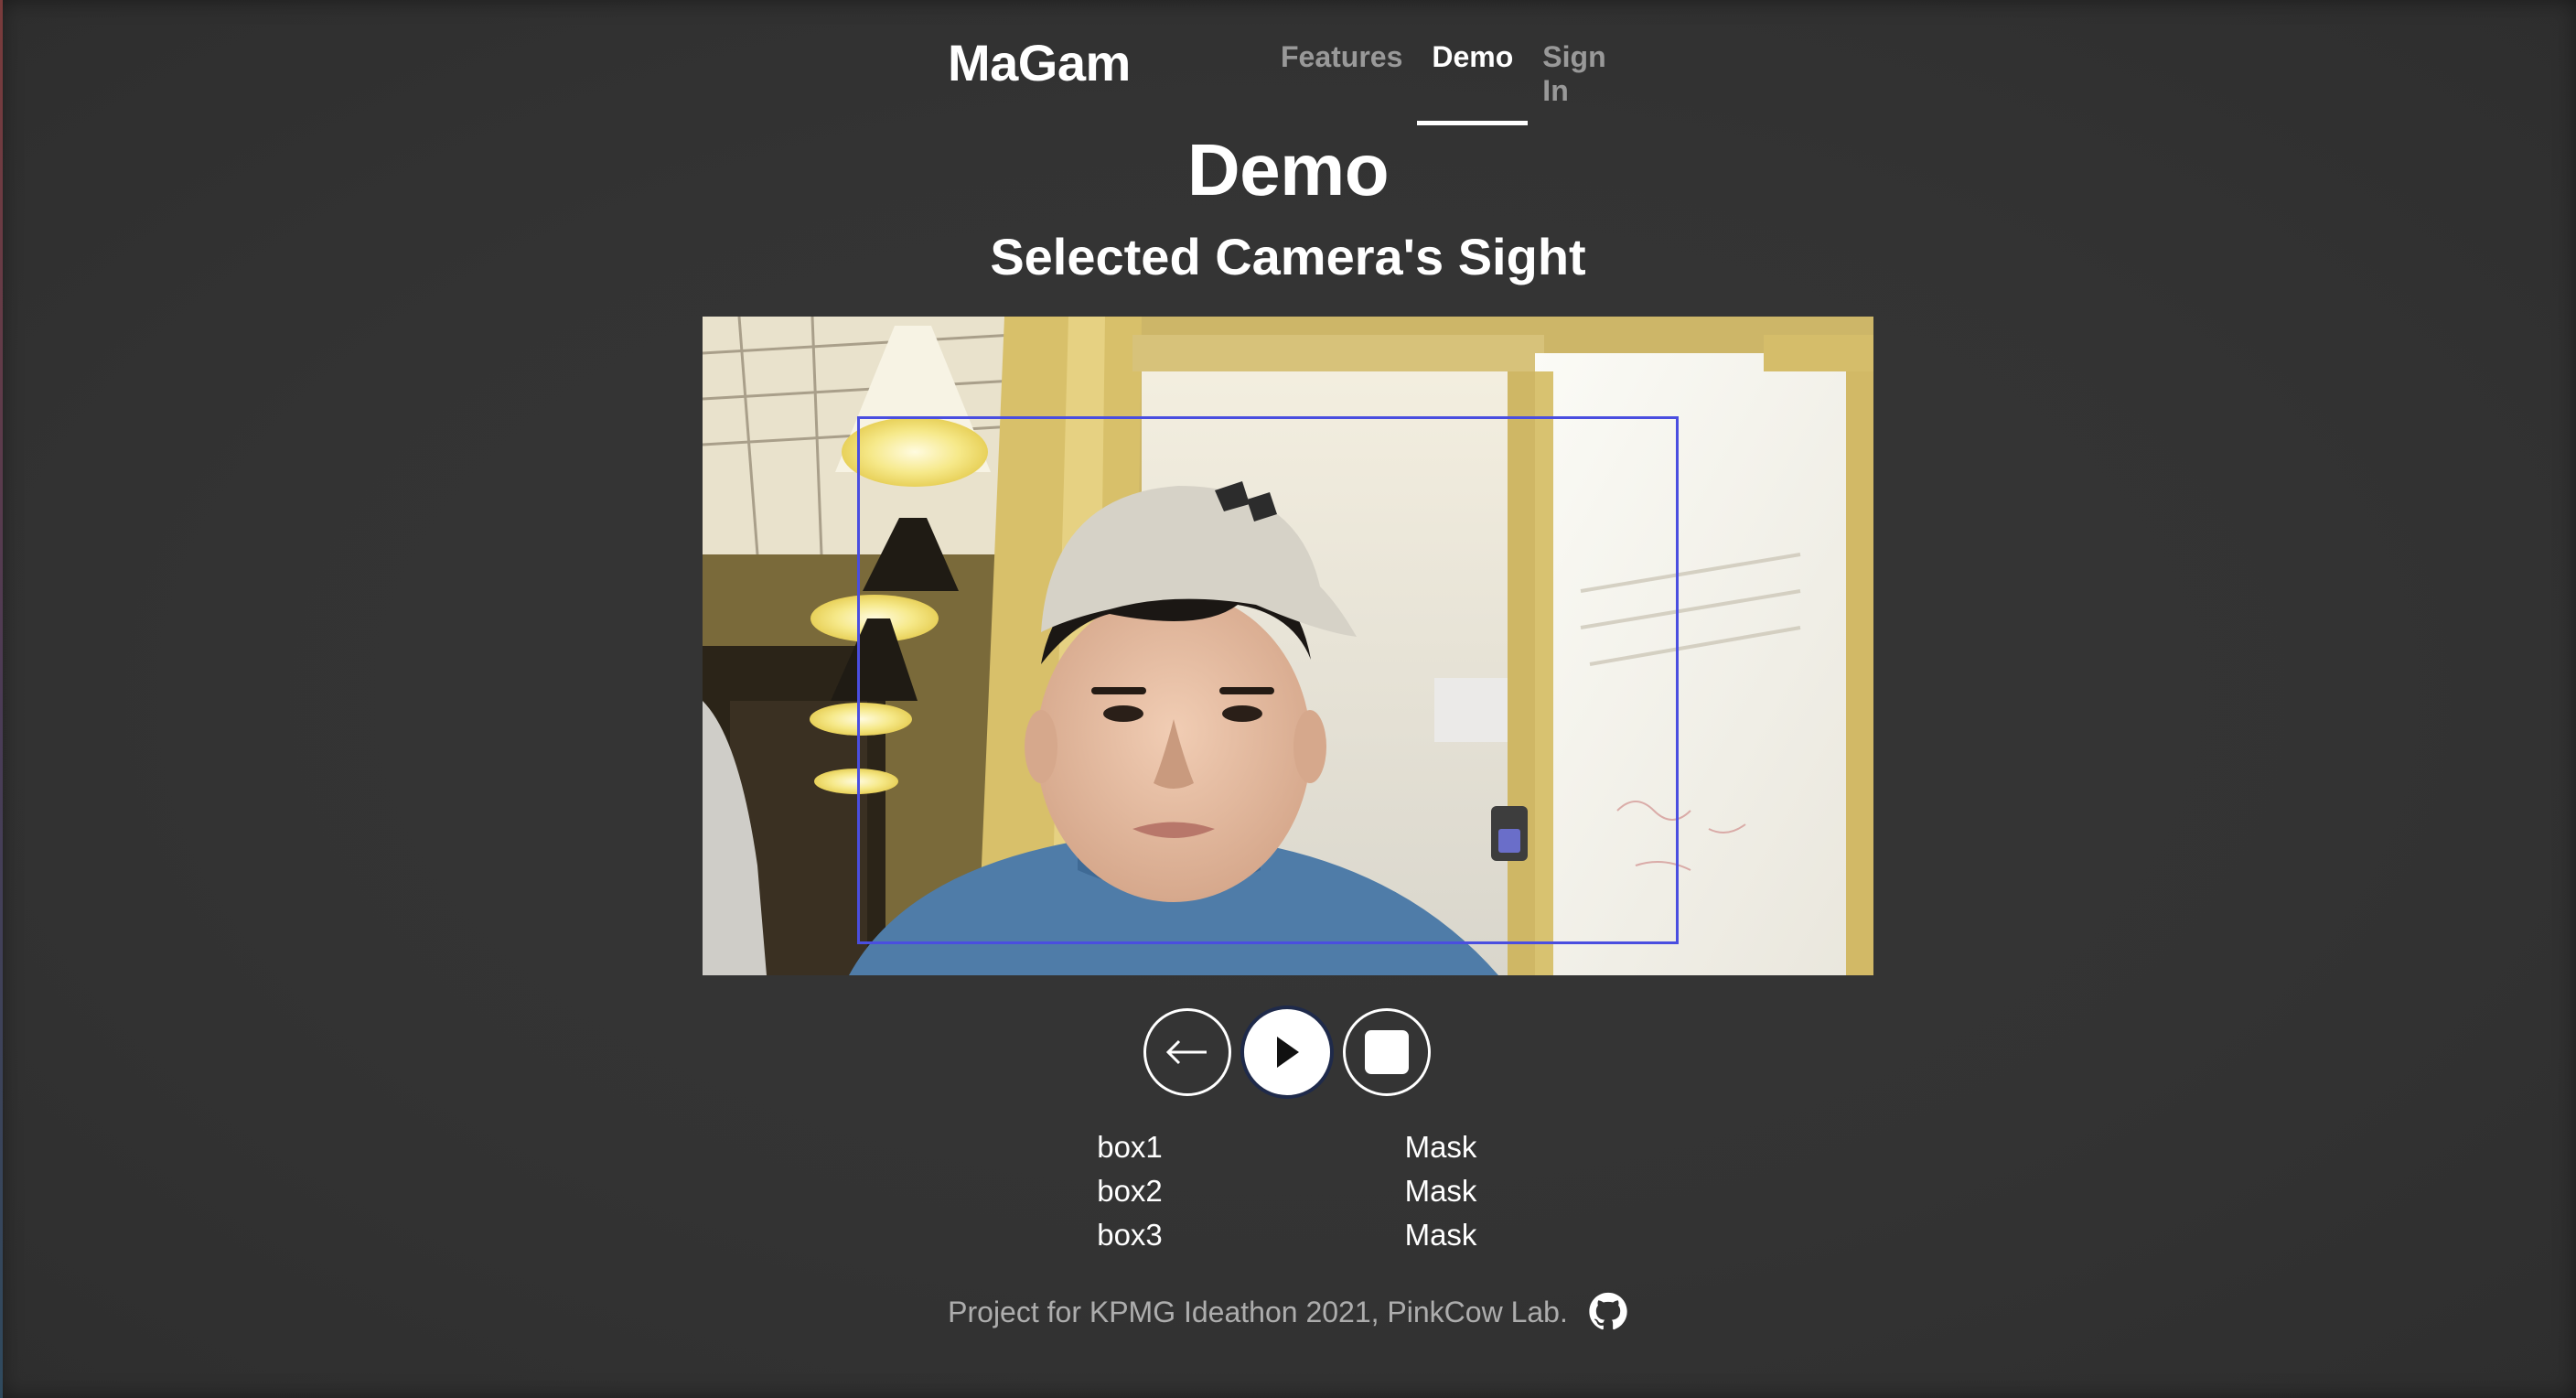 The width and height of the screenshot is (2576, 1398). Describe the element at coordinates (1288, 169) in the screenshot. I see `page-title: Demo` at that location.